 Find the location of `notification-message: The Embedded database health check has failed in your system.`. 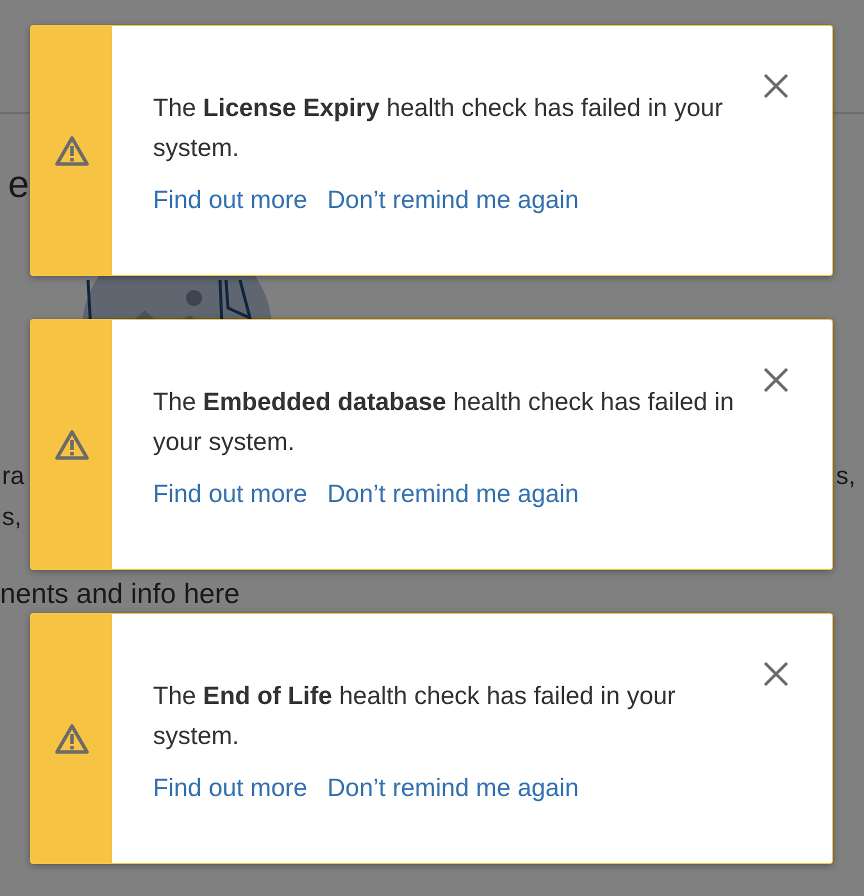

notification-message: The Embedded database health check has failed in your system. is located at coordinates (444, 422).